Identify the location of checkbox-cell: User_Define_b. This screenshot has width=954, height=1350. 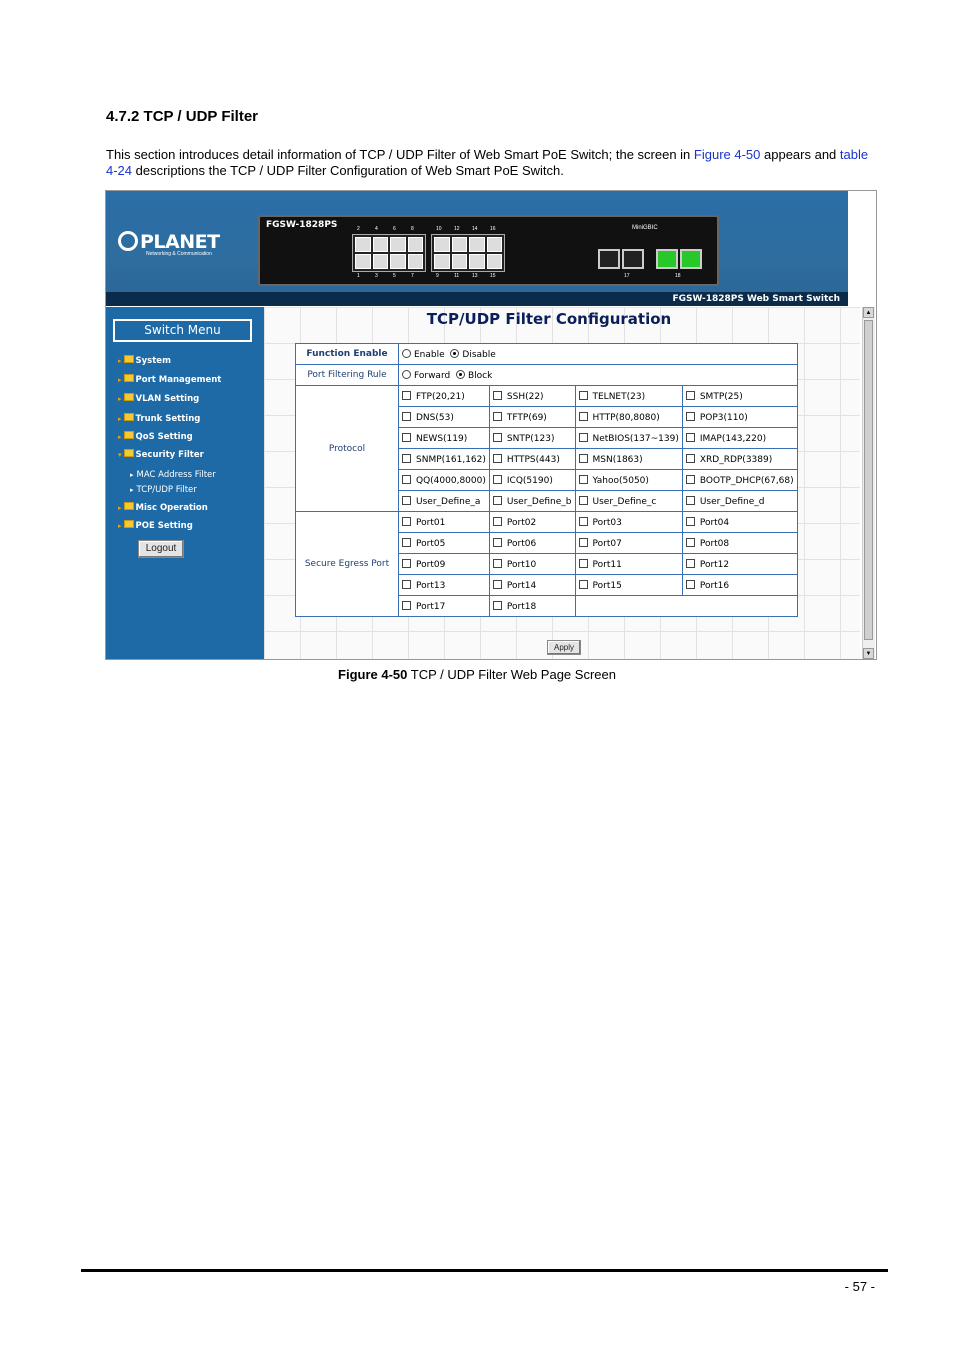
(532, 501).